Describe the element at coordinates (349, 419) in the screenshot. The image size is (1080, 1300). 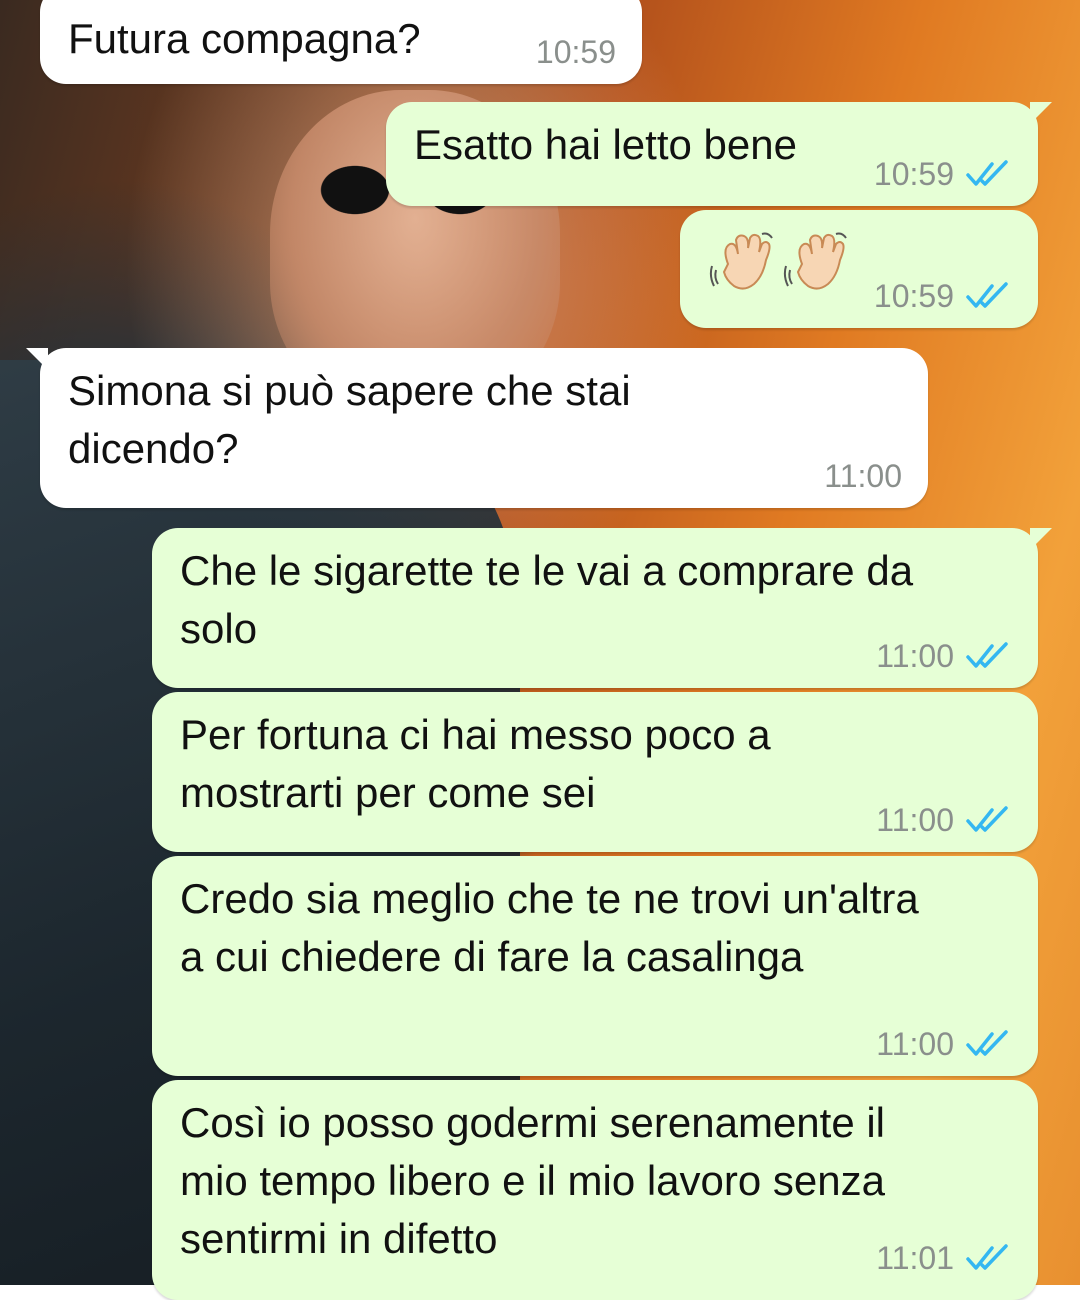
I see `message-text: Simona si può sapere che stai dicendo?` at that location.